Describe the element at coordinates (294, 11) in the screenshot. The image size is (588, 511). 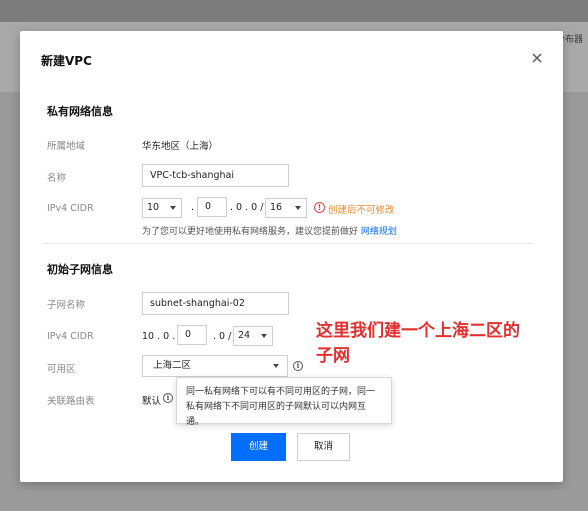
I see `backdrop-top-strip` at that location.